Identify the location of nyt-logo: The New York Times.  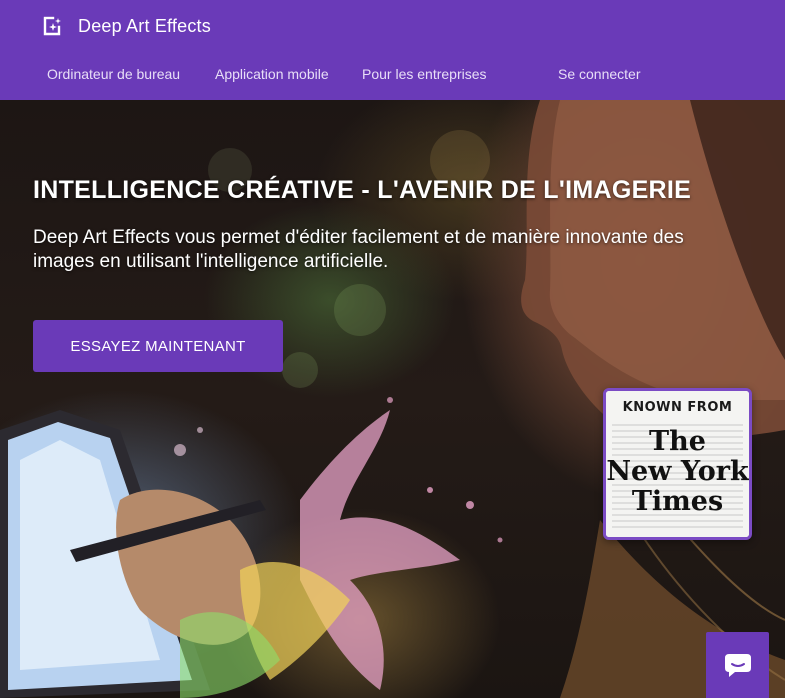
(677, 472).